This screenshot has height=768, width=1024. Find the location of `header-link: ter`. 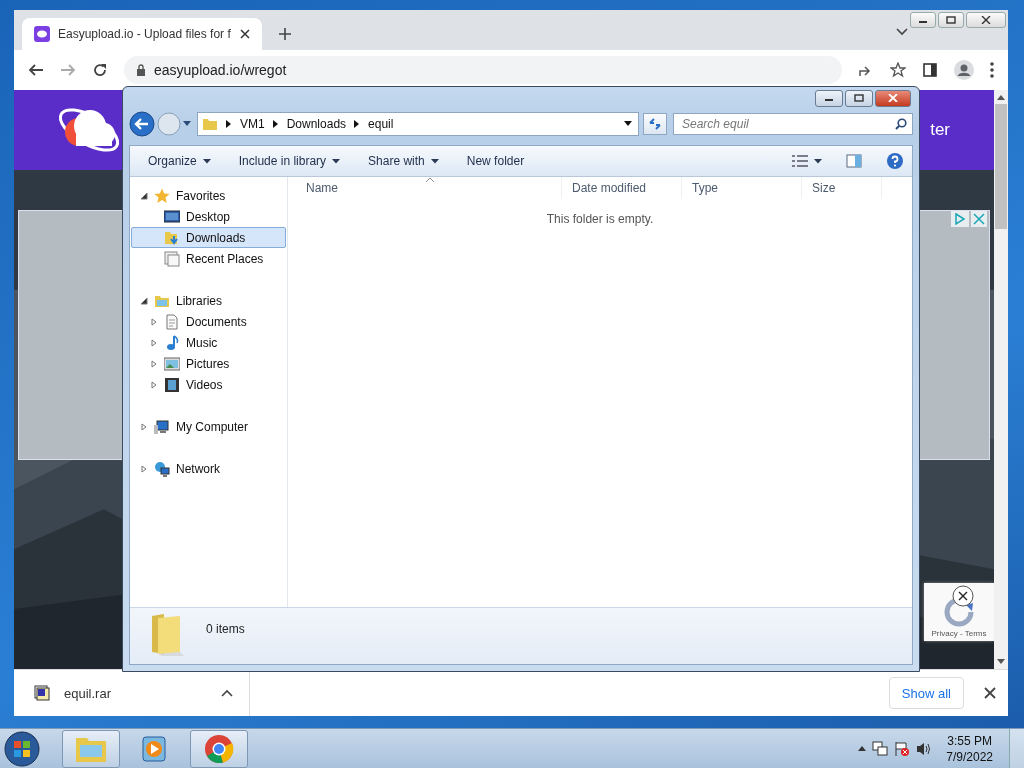

header-link: ter is located at coordinates (940, 130).